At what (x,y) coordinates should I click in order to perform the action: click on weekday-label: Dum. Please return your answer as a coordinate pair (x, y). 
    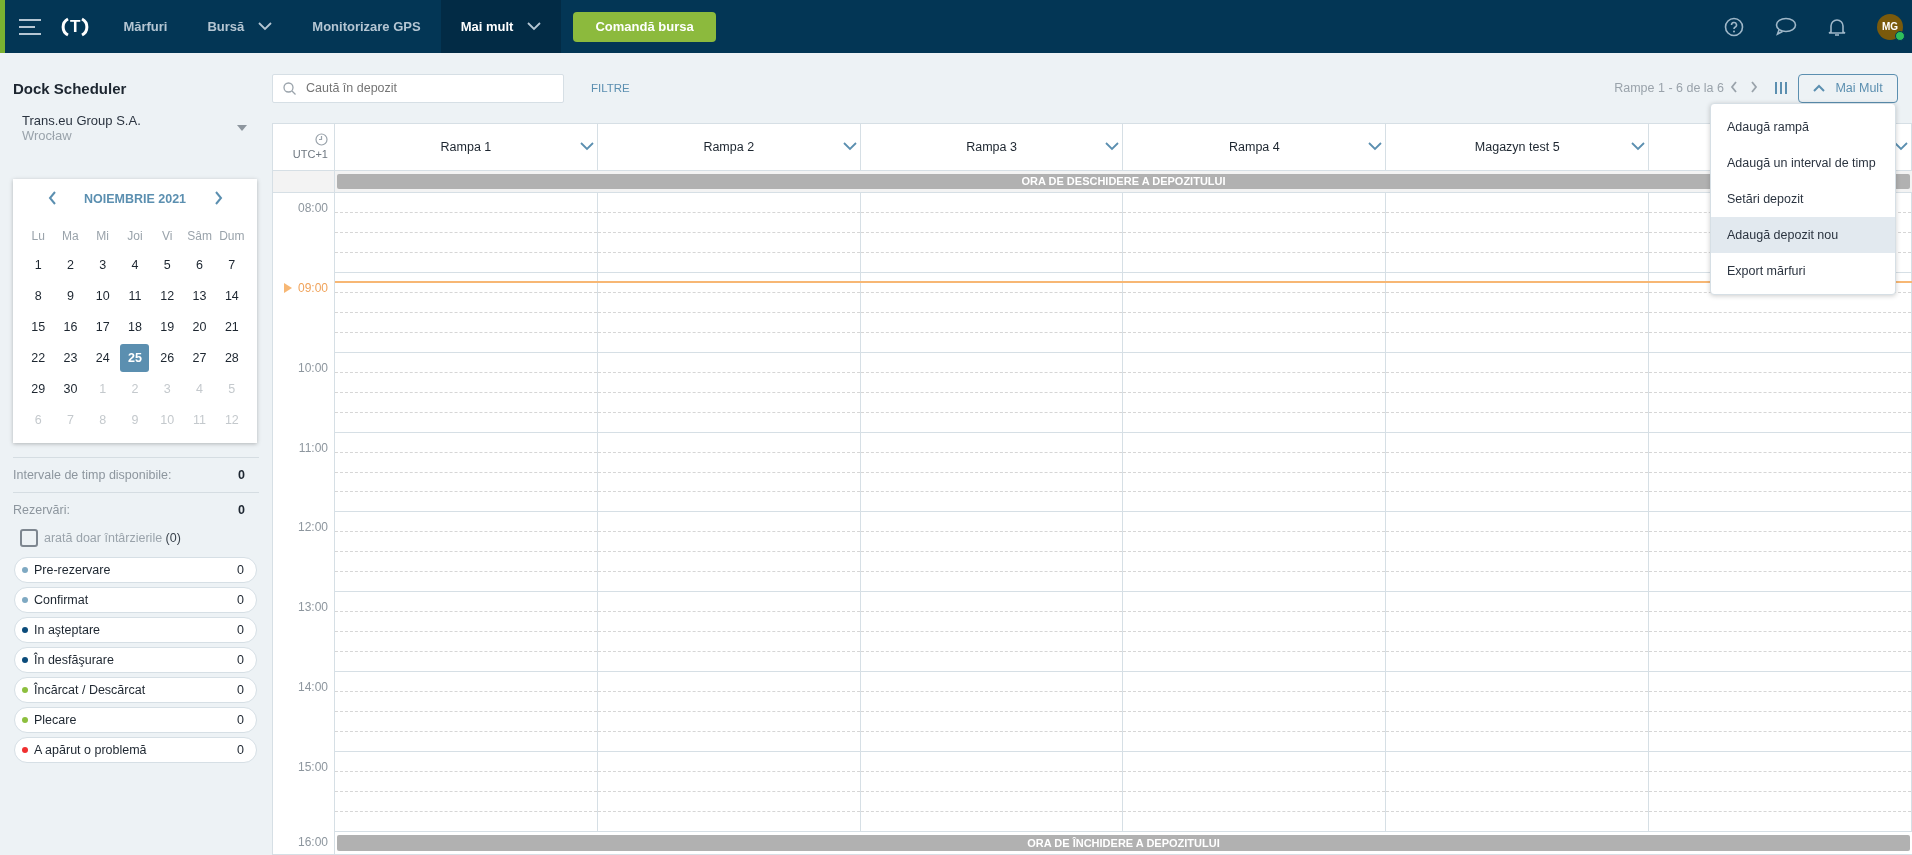
    Looking at the image, I should click on (232, 236).